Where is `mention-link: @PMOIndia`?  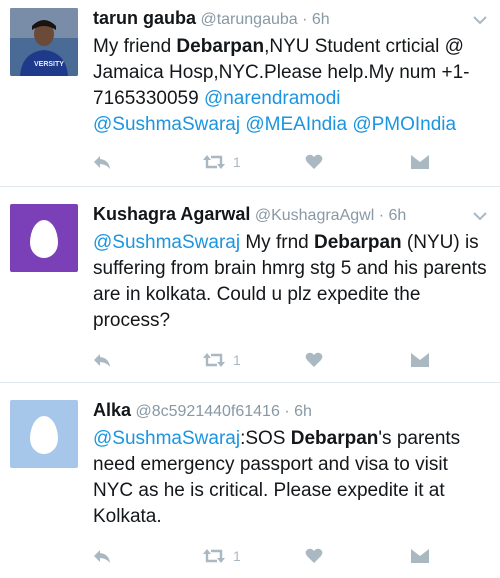 mention-link: @PMOIndia is located at coordinates (404, 124).